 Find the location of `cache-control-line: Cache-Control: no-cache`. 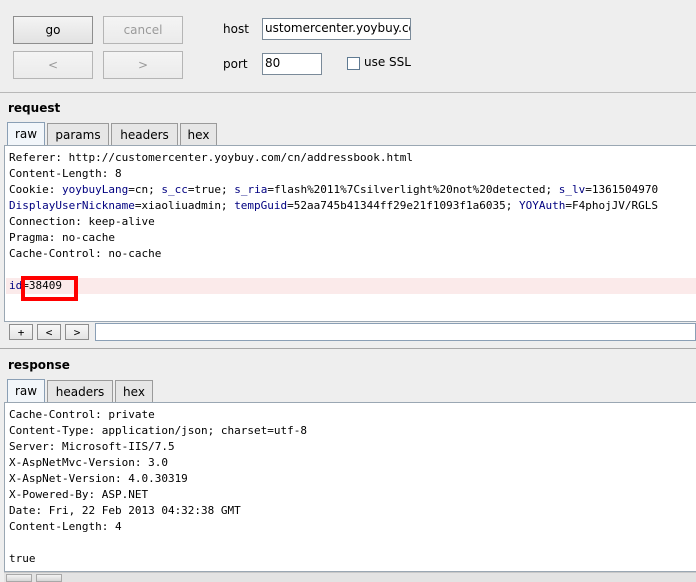

cache-control-line: Cache-Control: no-cache is located at coordinates (85, 253).